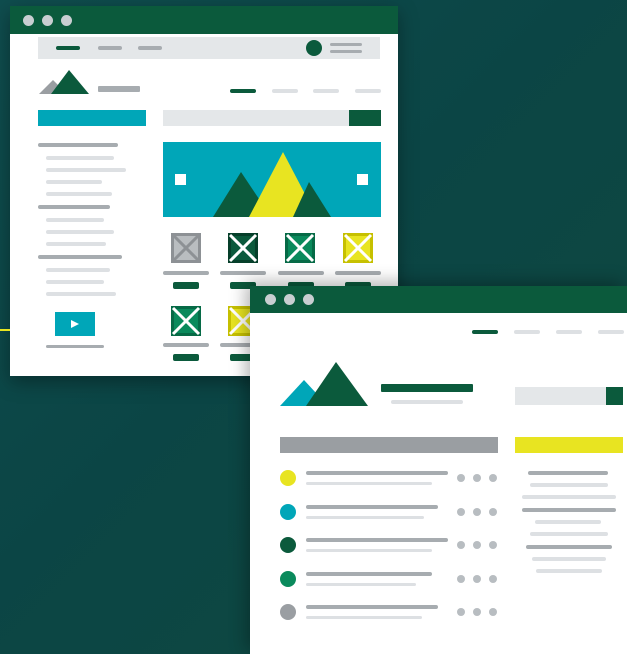  What do you see at coordinates (5, 330) in the screenshot?
I see `decorative-accent-line` at bounding box center [5, 330].